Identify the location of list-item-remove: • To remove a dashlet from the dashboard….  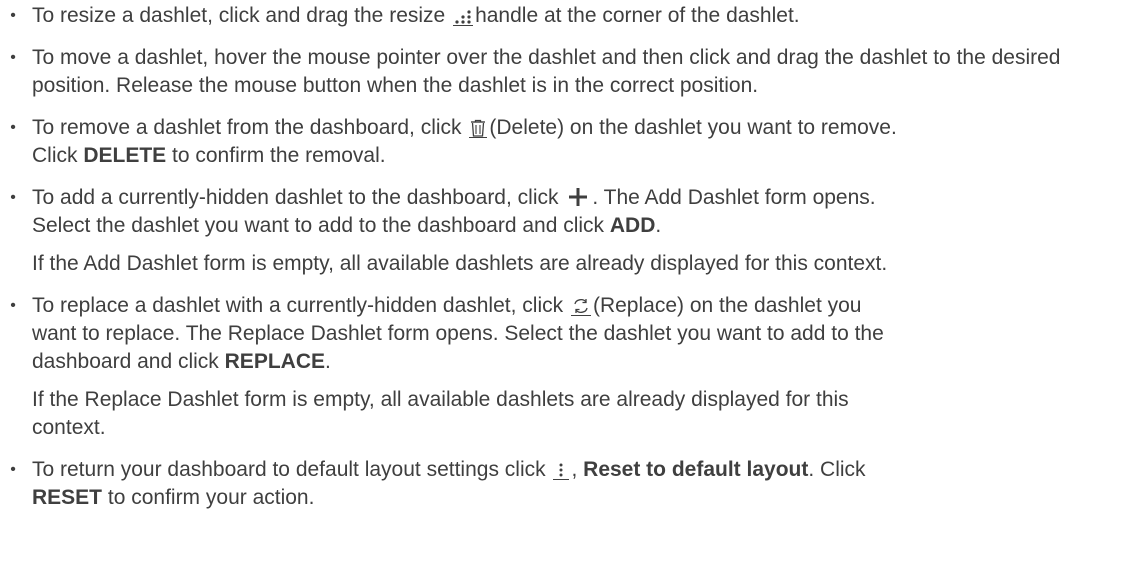
(572, 142).